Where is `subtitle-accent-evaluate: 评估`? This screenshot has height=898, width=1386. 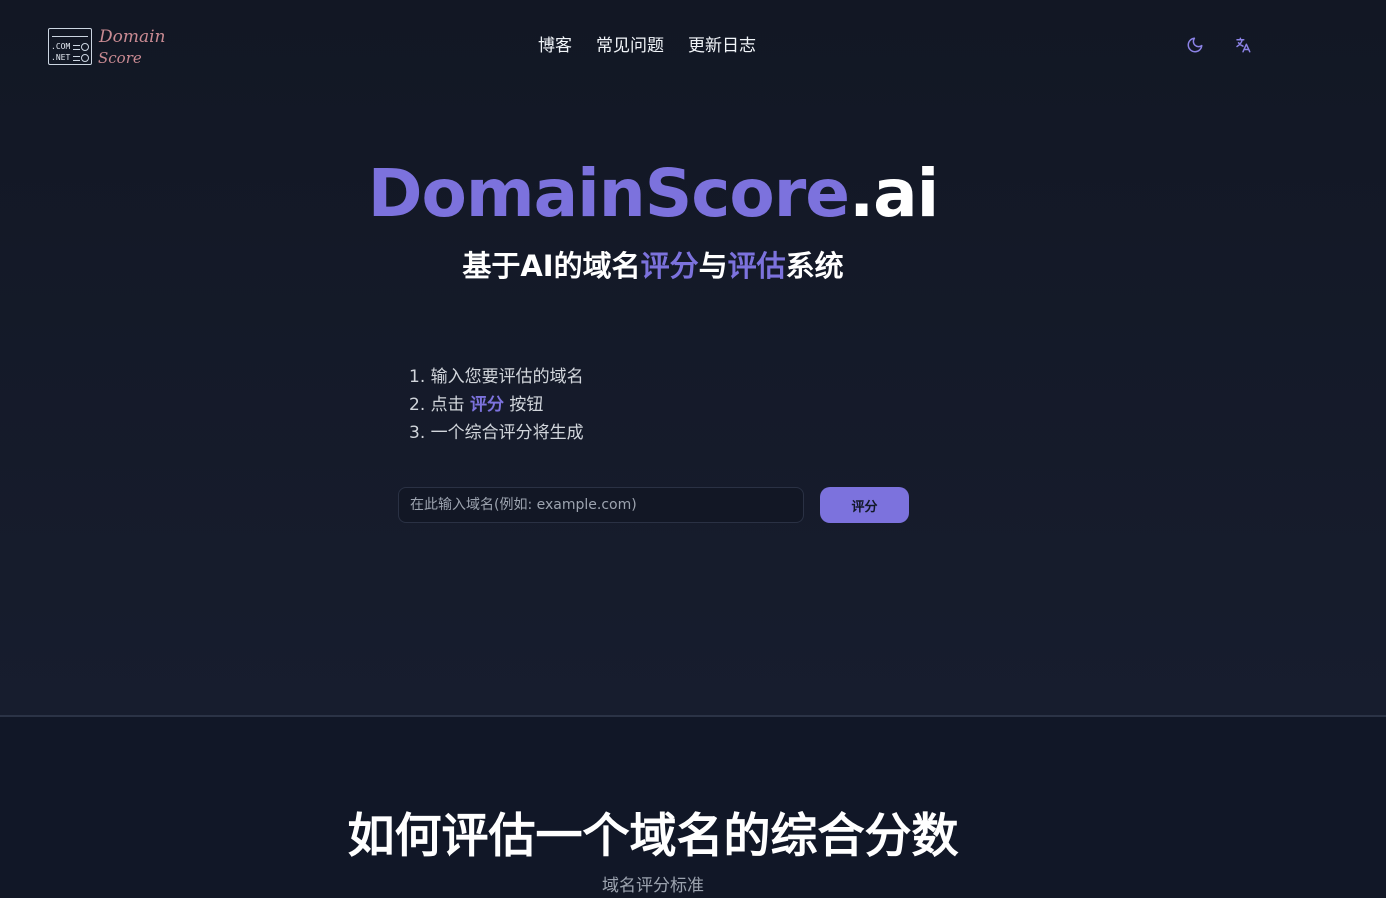
subtitle-accent-evaluate: 评估 is located at coordinates (756, 266).